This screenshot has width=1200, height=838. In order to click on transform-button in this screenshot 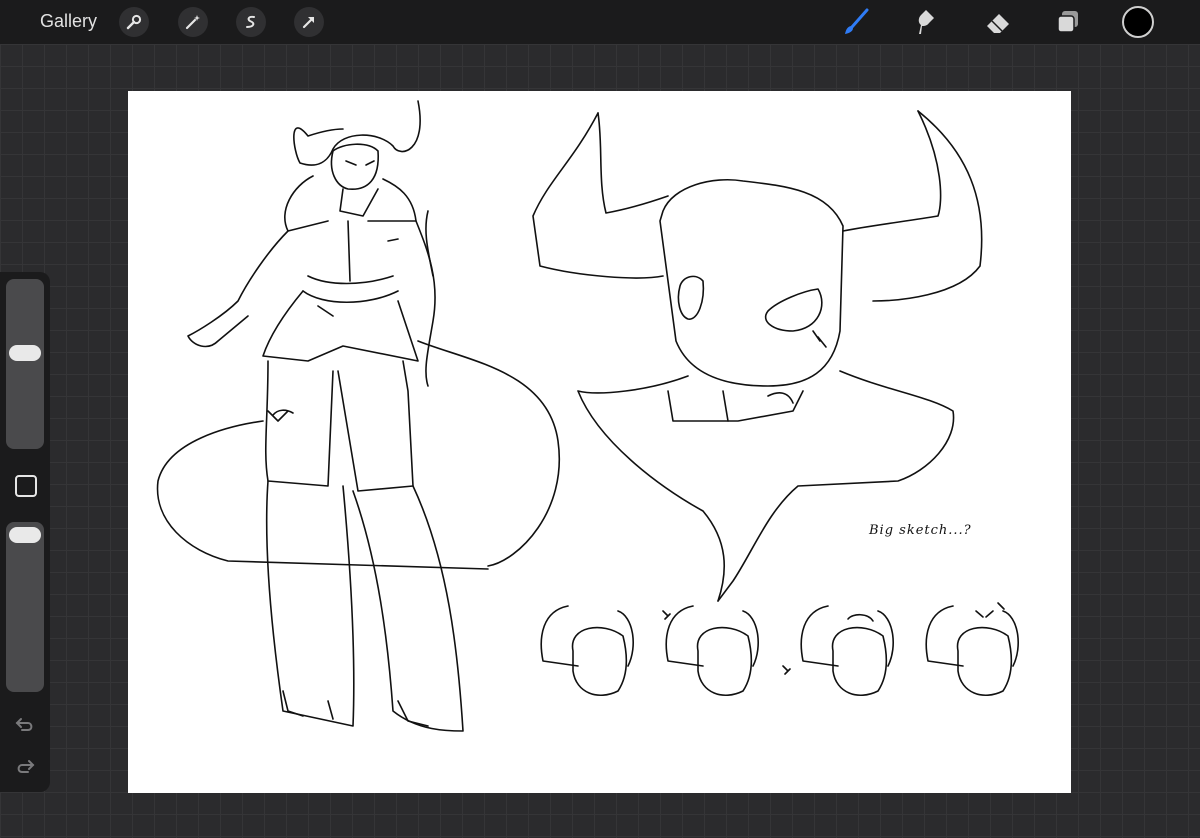, I will do `click(309, 22)`.